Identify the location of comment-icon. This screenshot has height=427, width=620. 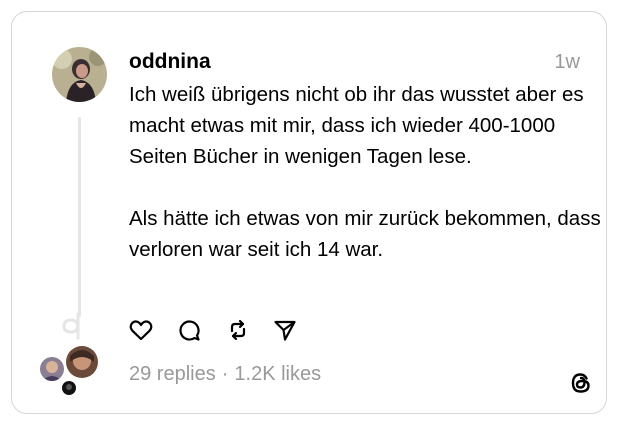
(189, 330).